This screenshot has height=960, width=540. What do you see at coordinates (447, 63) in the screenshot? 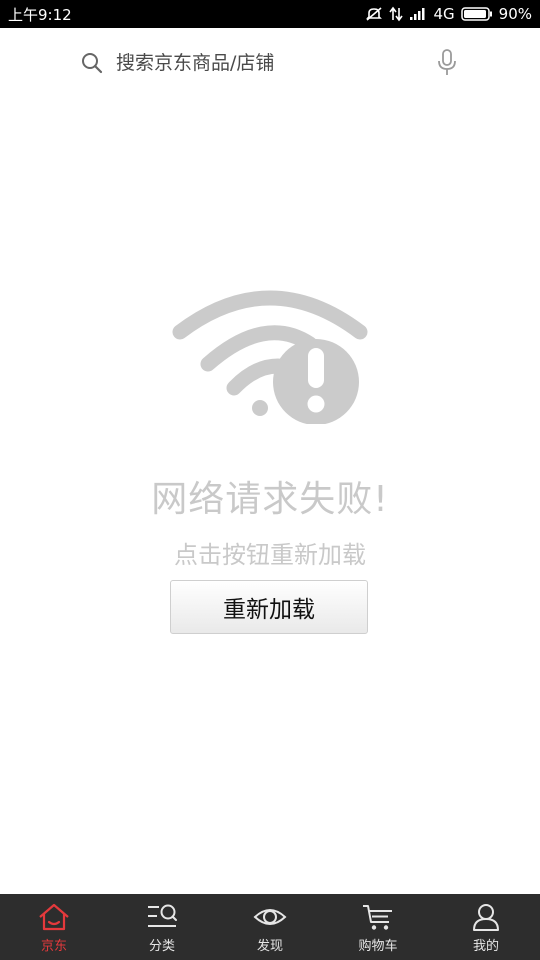
I see `microphone-icon` at bounding box center [447, 63].